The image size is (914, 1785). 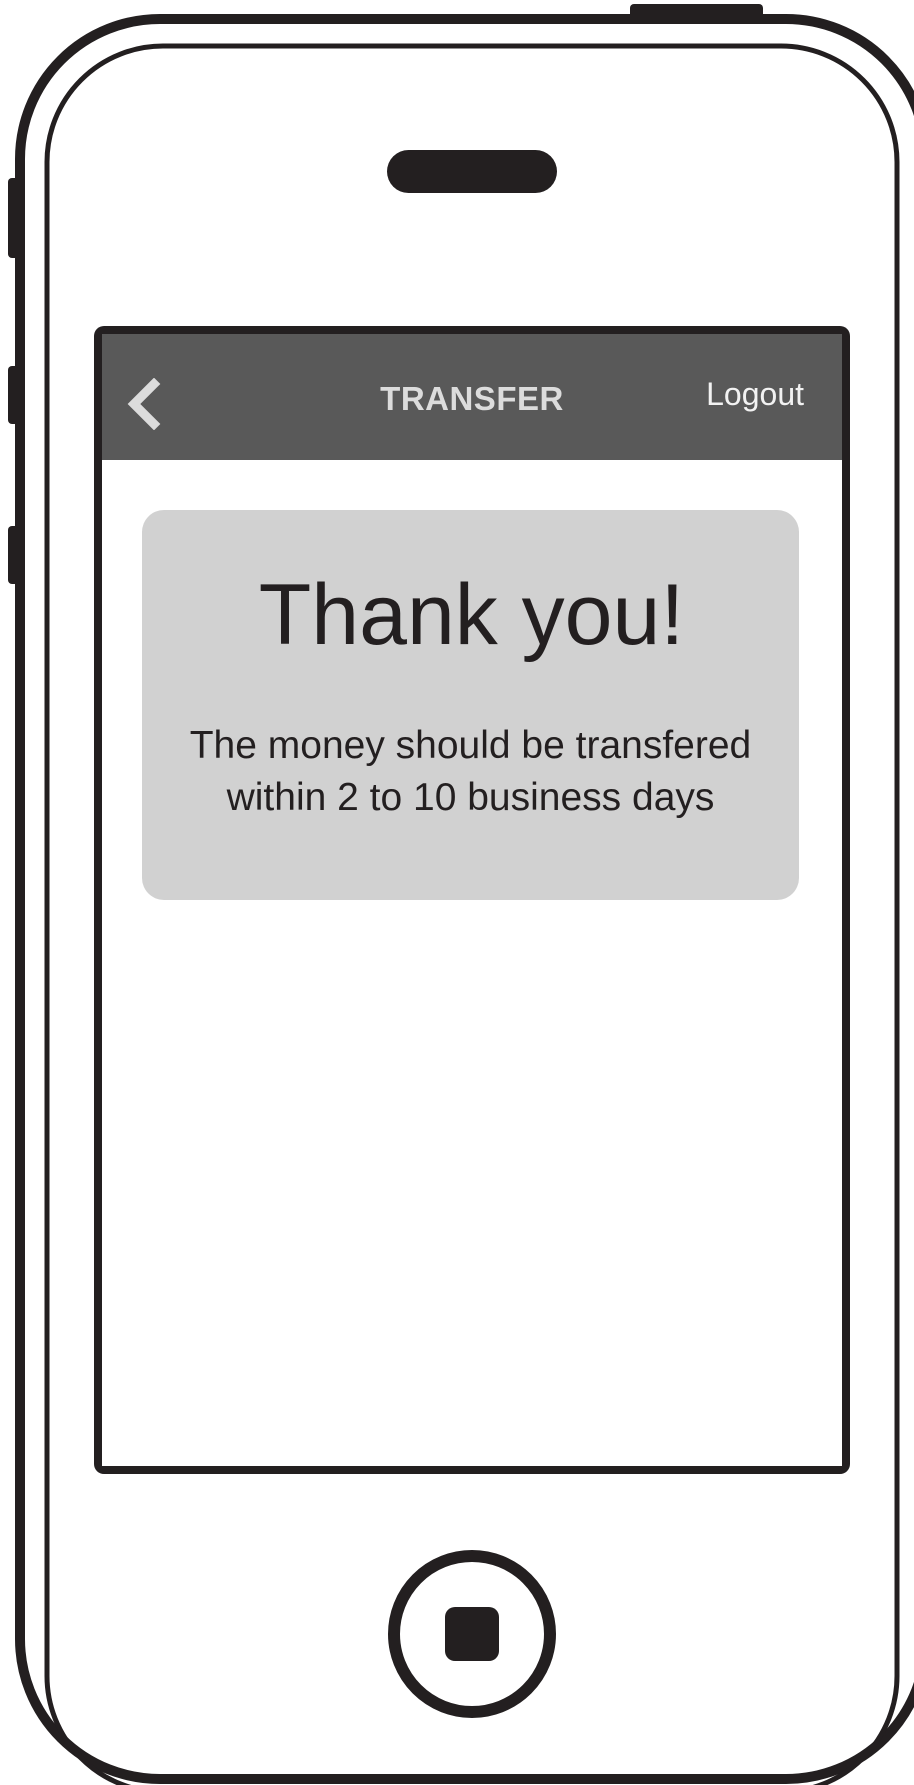 I want to click on home-button-square, so click(x=472, y=1634).